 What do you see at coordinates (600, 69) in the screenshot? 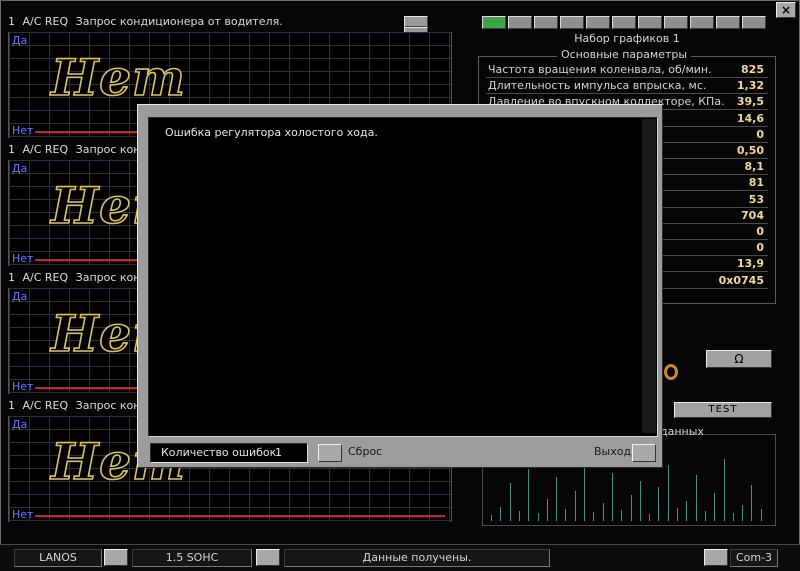
I see `param-label: Частота вращения коленвала, об/мин.` at bounding box center [600, 69].